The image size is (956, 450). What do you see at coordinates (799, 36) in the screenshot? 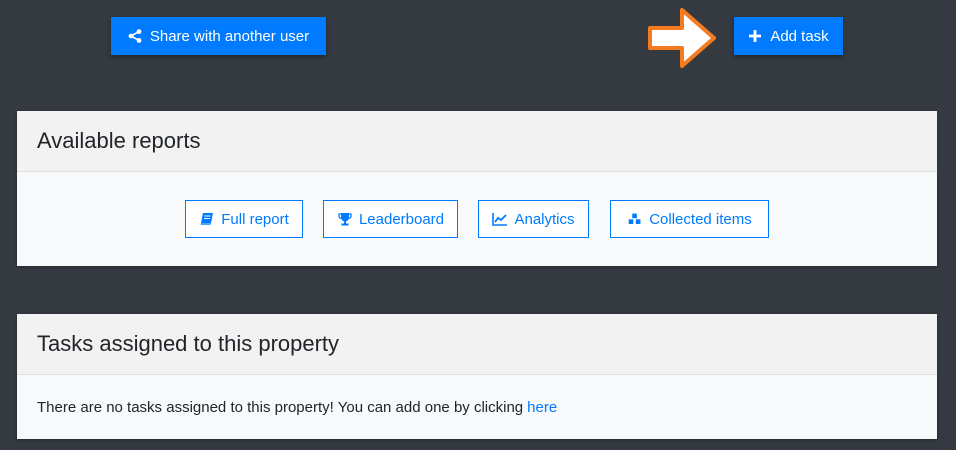
I see `add-task-label: Add task` at bounding box center [799, 36].